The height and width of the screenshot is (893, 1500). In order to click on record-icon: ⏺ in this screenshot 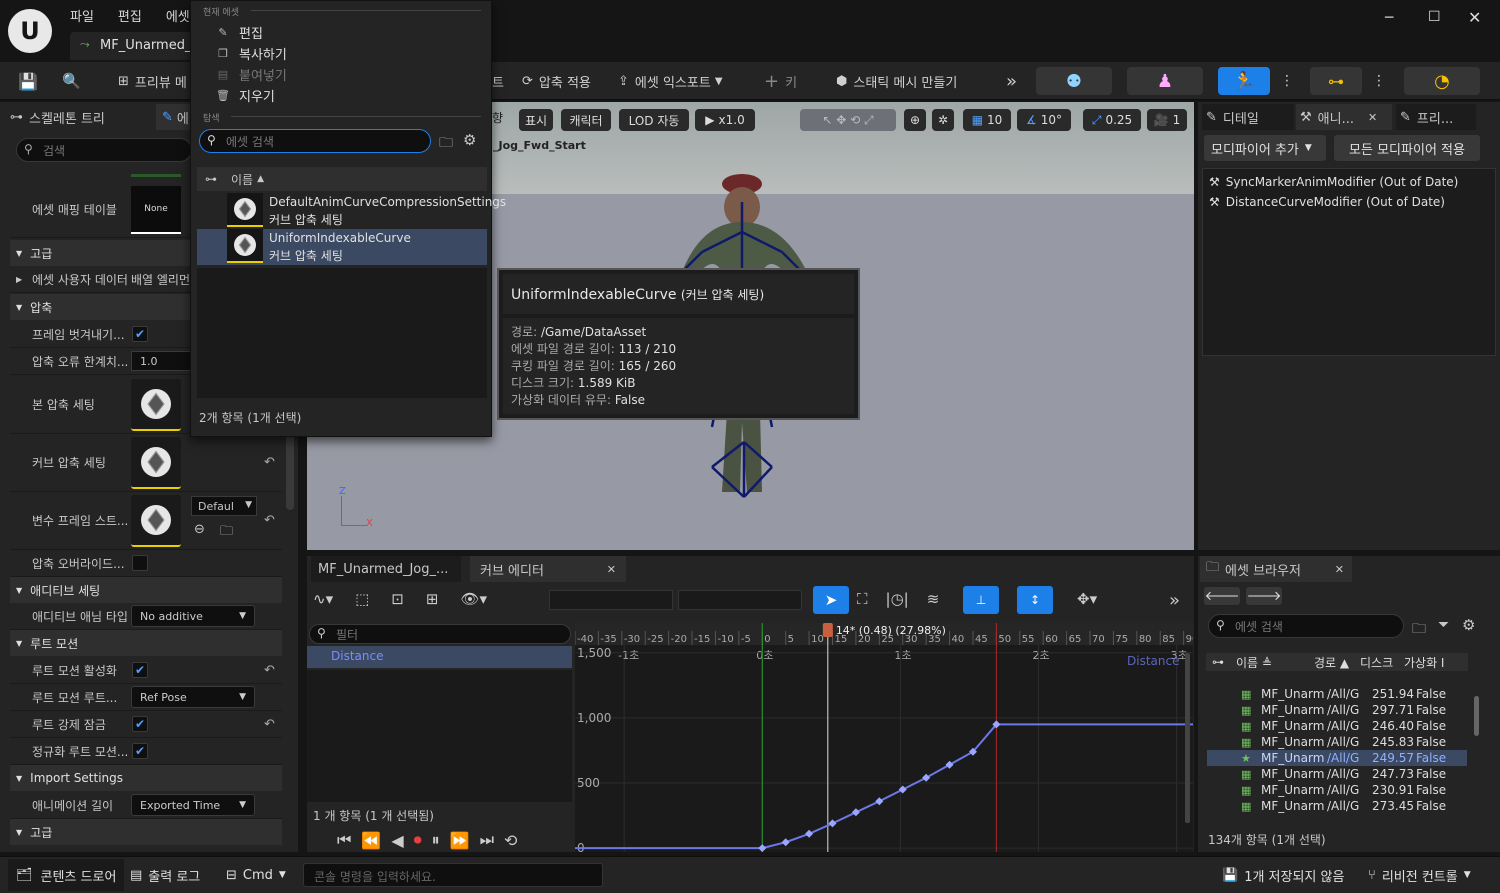, I will do `click(418, 840)`.